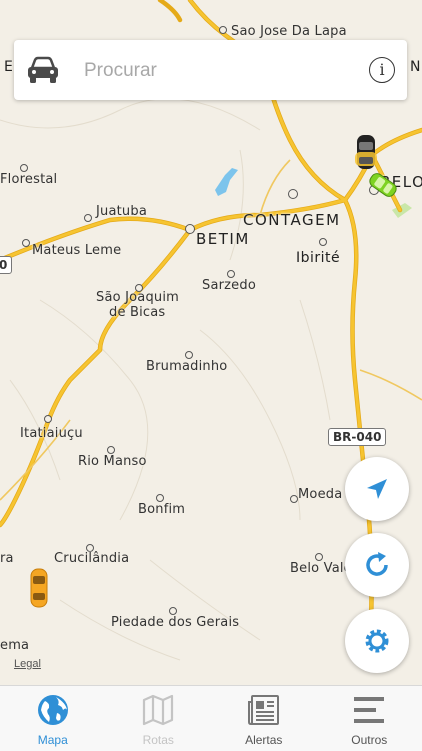  What do you see at coordinates (51, 433) in the screenshot?
I see `place-label: Itatiaiuçu` at bounding box center [51, 433].